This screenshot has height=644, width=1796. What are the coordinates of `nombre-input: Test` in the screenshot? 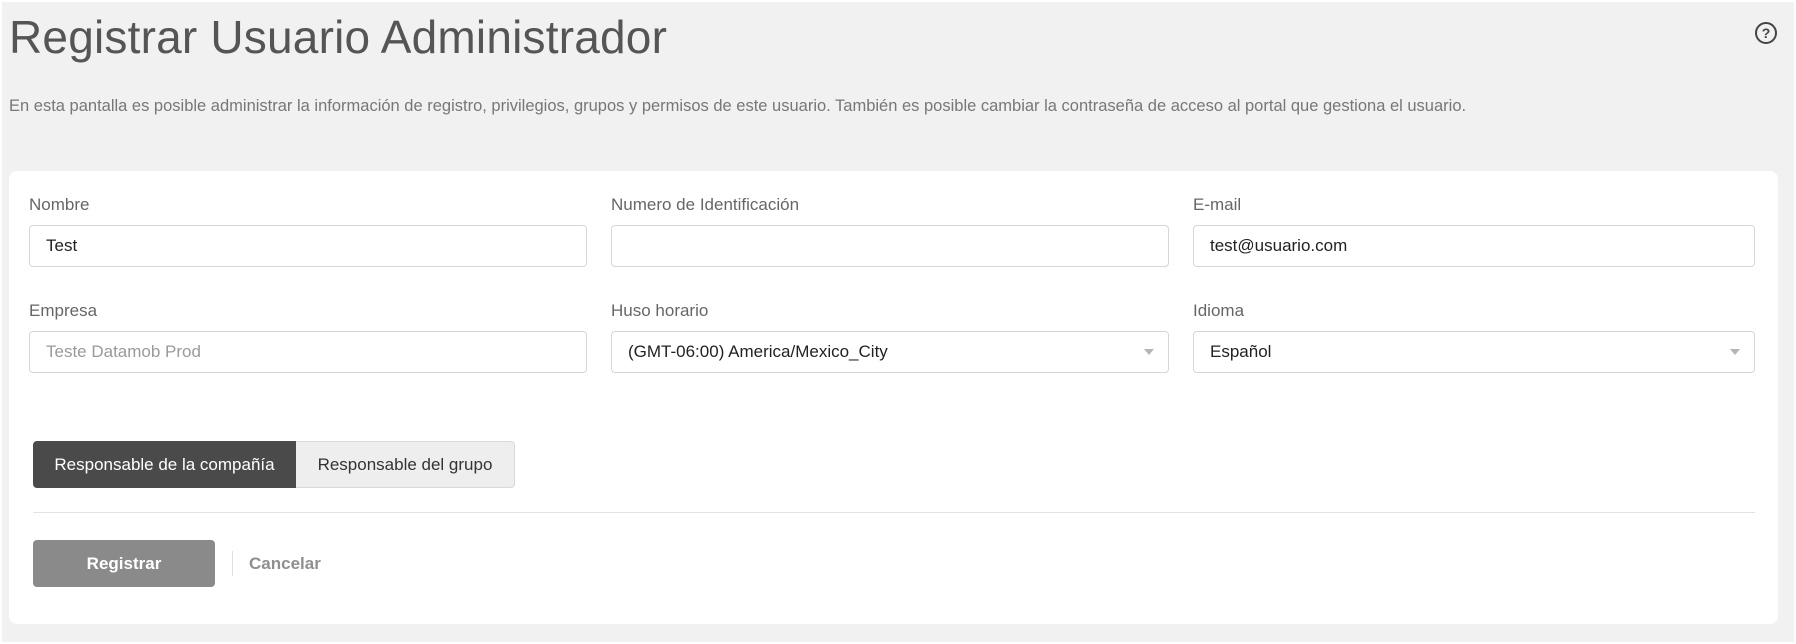 It's located at (308, 246).